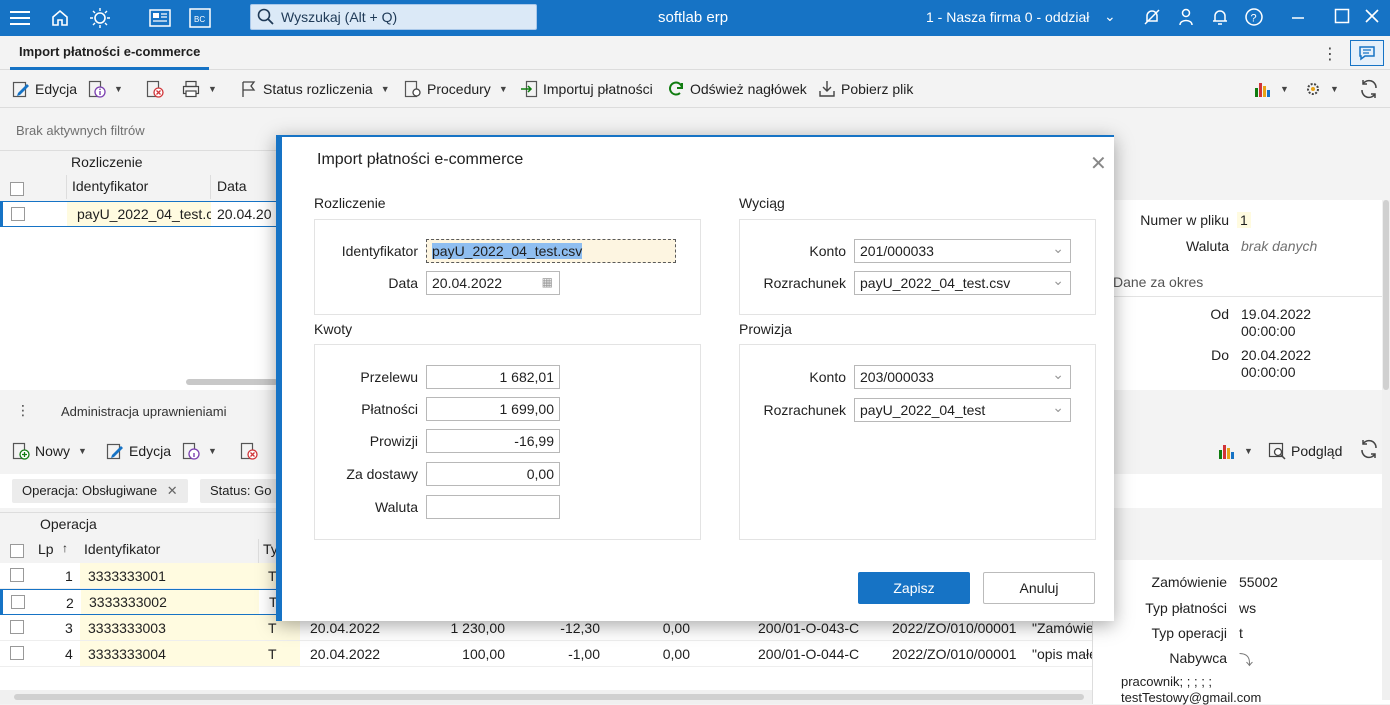 This screenshot has height=705, width=1390. Describe the element at coordinates (809, 654) in the screenshot. I see `row-account: 200/01-O-044-C` at that location.